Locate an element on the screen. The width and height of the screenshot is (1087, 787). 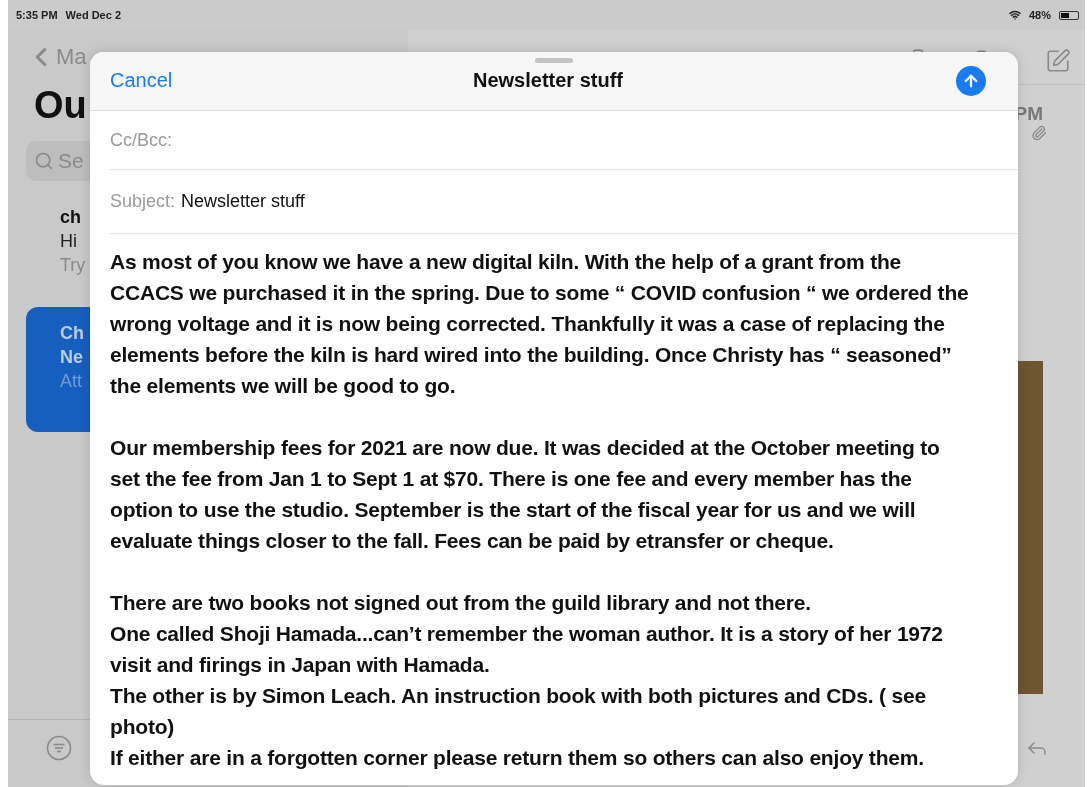
subject-field: Newsletter stuff is located at coordinates (243, 202).